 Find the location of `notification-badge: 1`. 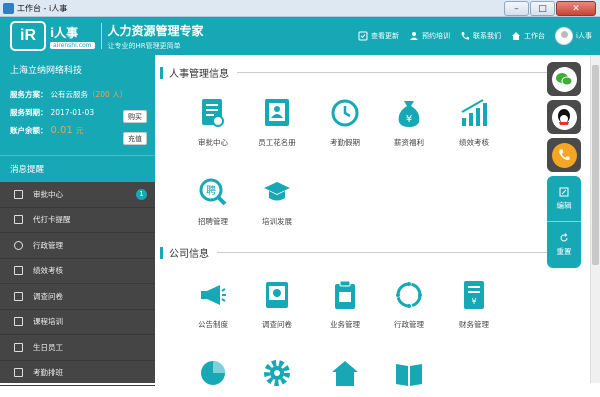

notification-badge: 1 is located at coordinates (141, 194).